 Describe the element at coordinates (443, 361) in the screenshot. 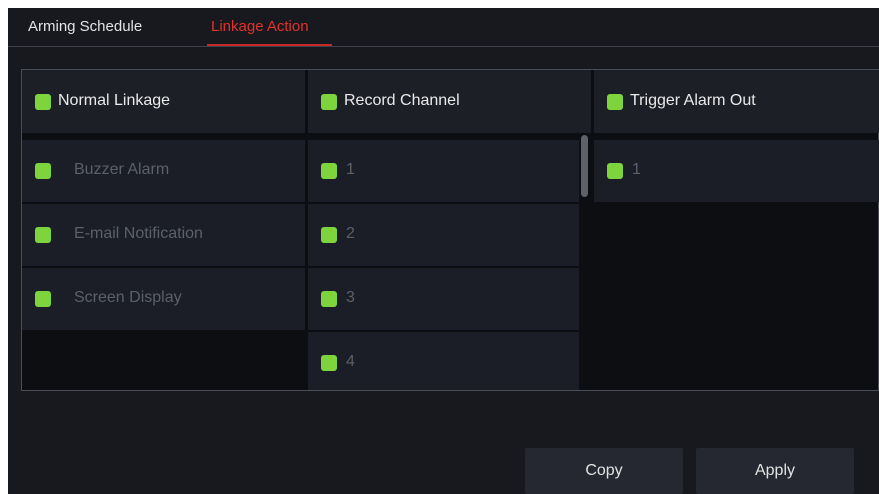

I see `list-item-channel-4: 4` at that location.